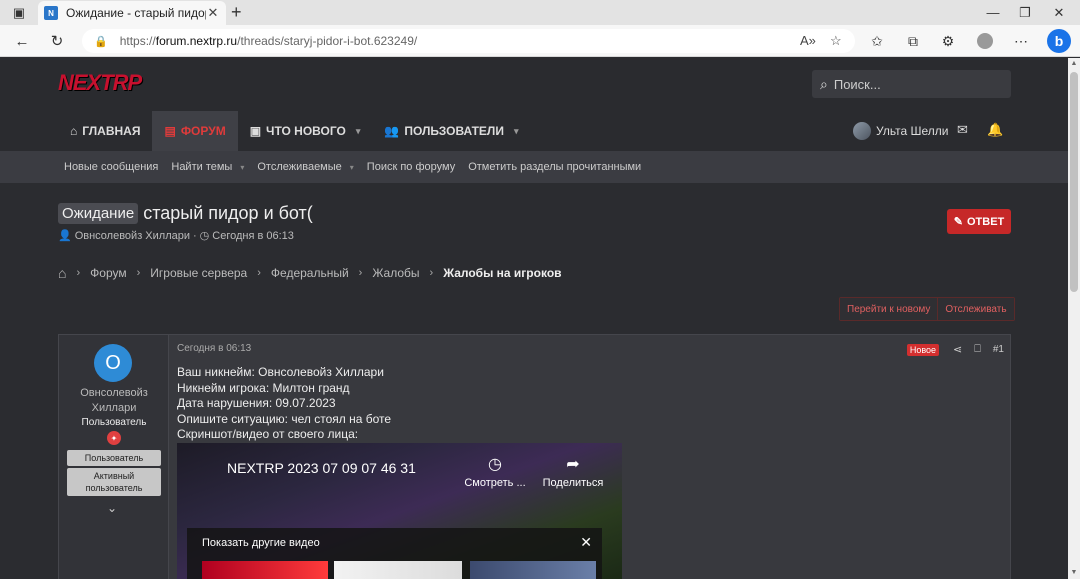 Image resolution: width=1080 pixels, height=579 pixels. I want to click on subnav-search-forum: Поиск по форуму, so click(411, 167).